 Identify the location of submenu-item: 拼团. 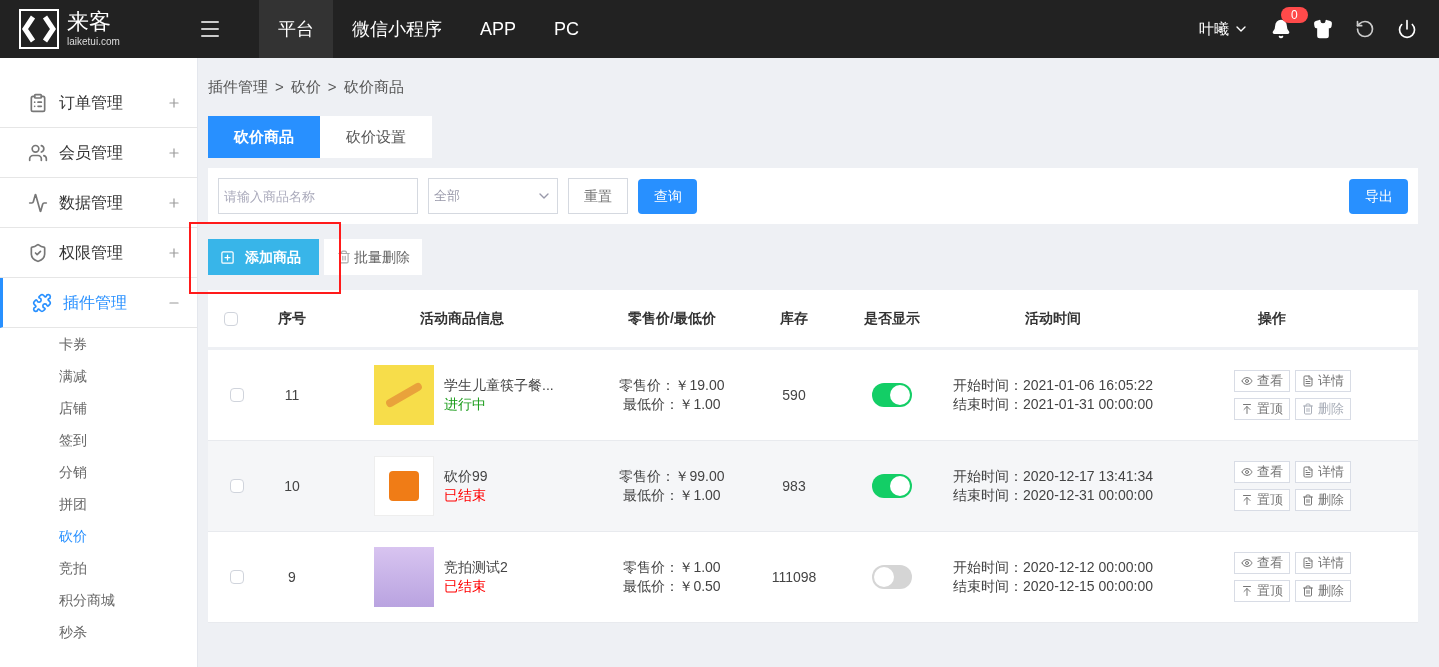
(98, 504).